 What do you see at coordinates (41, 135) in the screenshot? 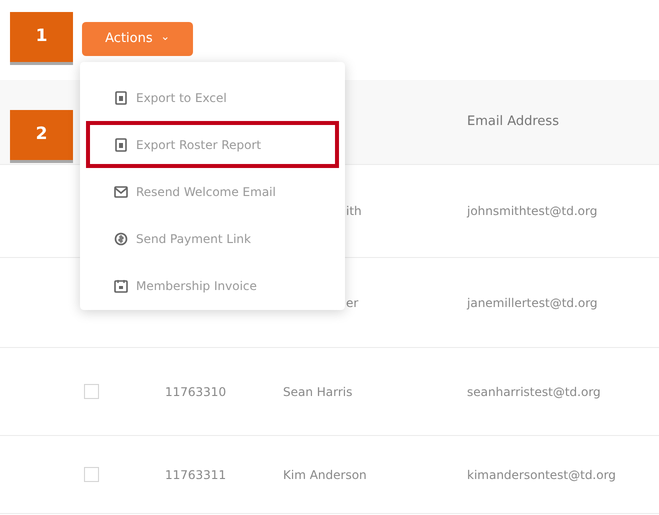
I see `step-number-marker: 2` at bounding box center [41, 135].